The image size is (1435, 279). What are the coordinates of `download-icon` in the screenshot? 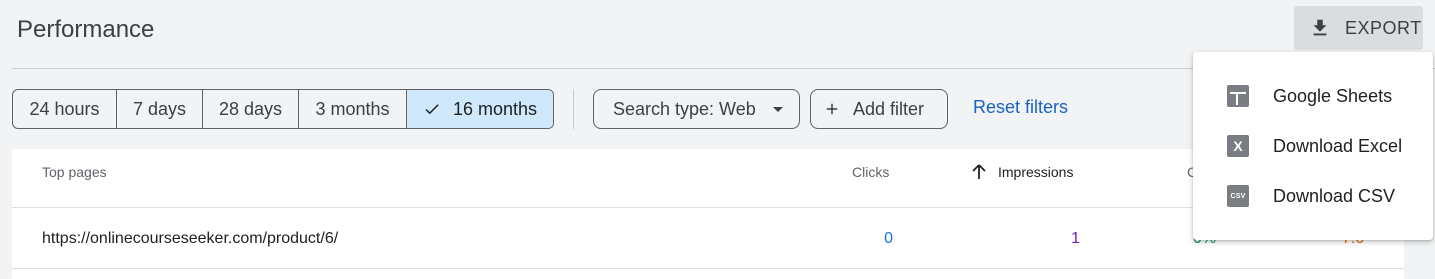 It's located at (1320, 27).